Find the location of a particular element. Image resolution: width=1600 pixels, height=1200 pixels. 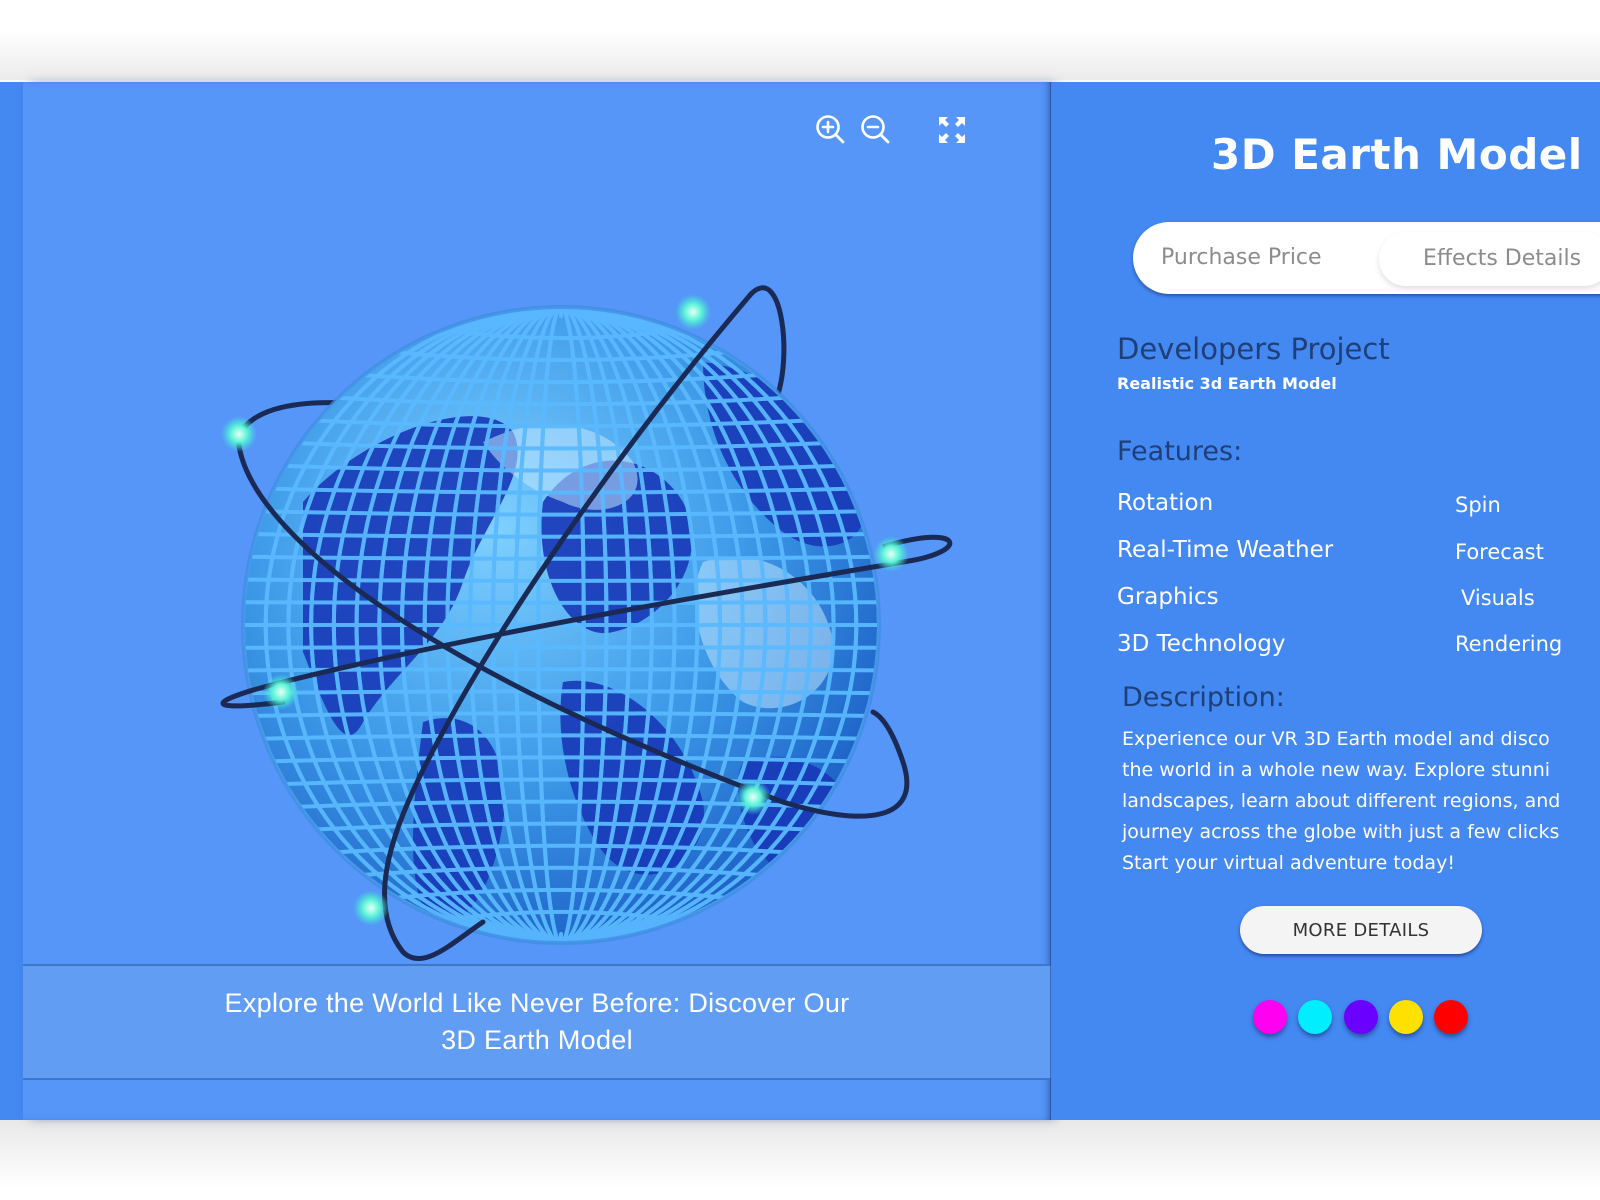

color-swatch-violet is located at coordinates (1361, 1017).